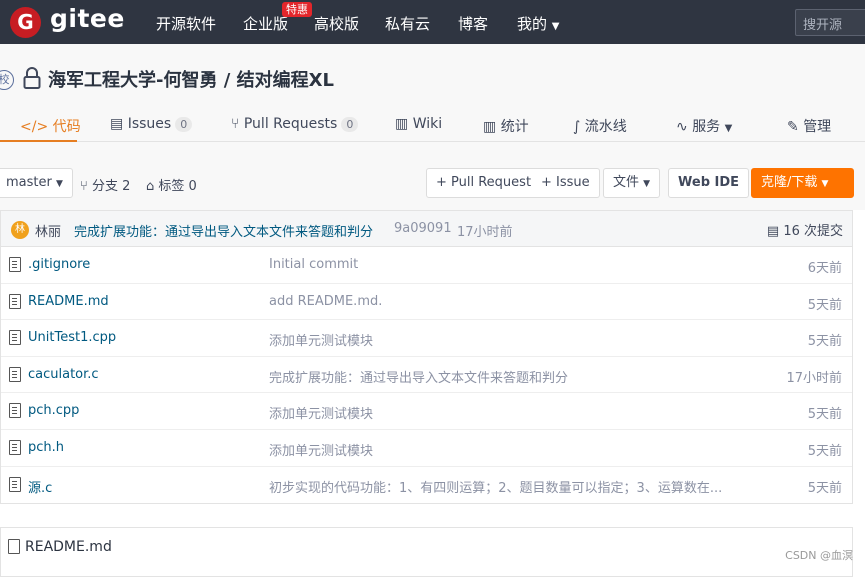 Image resolution: width=865 pixels, height=577 pixels. I want to click on tab-pipeline: ∫ 流水线, so click(600, 126).